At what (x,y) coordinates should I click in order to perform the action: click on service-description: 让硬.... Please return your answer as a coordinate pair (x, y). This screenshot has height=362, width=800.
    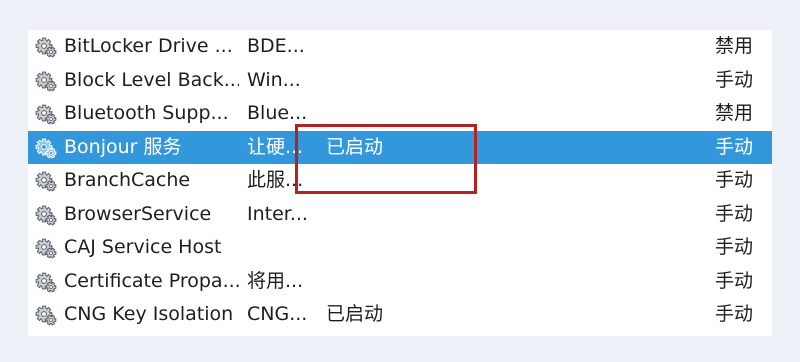
    Looking at the image, I should click on (275, 146).